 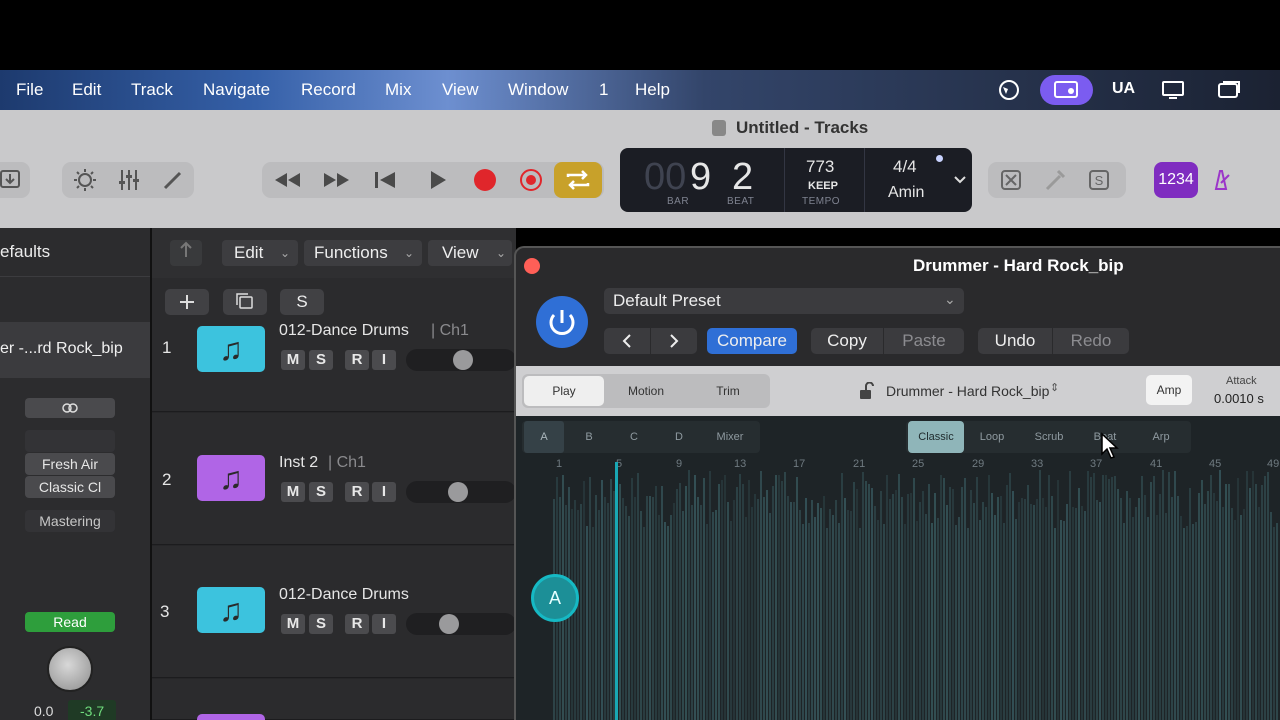 I want to click on lock-icon, so click(x=867, y=390).